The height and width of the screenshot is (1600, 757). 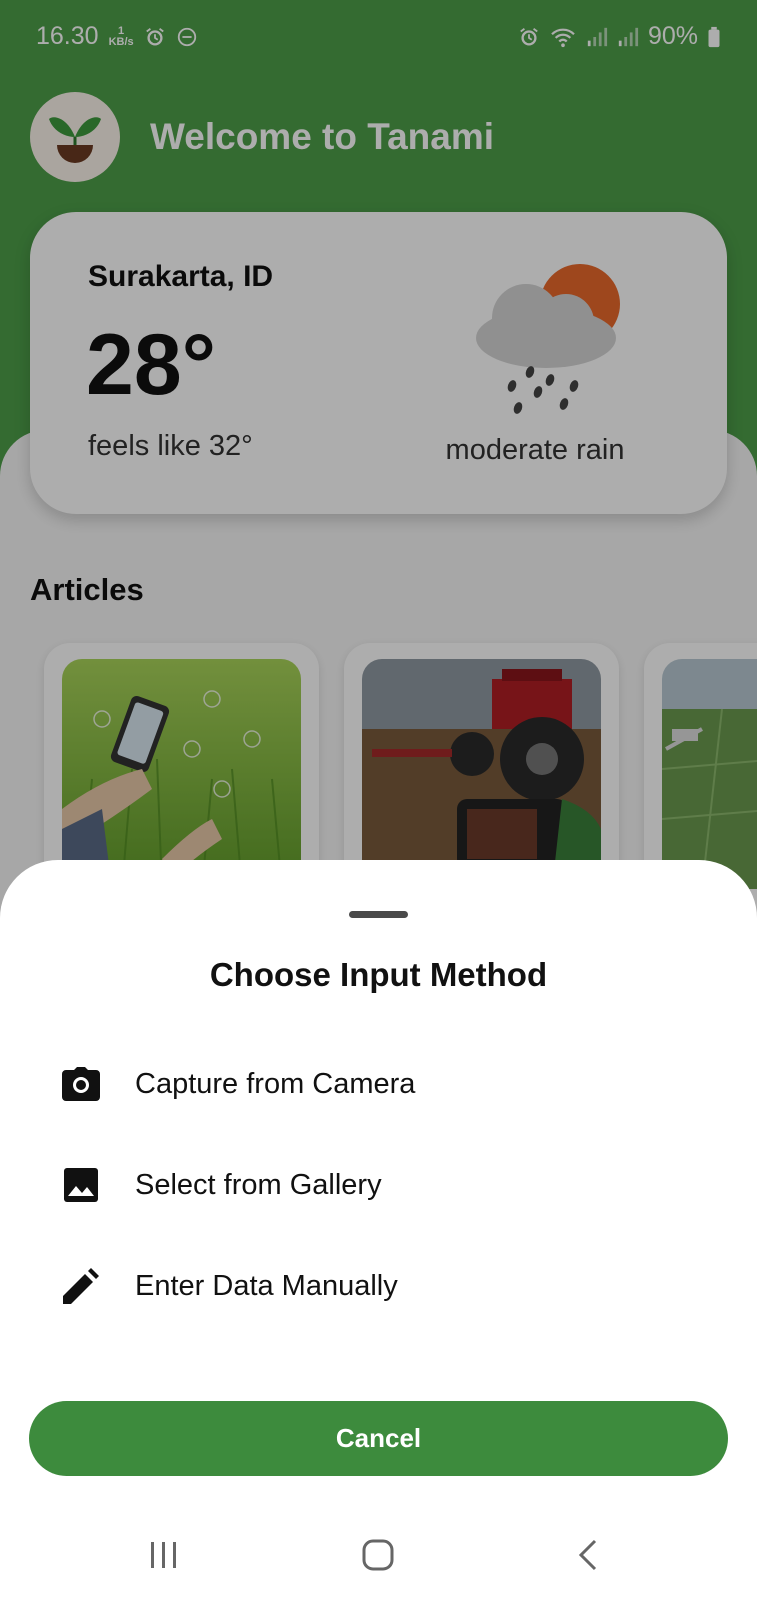 What do you see at coordinates (378, 914) in the screenshot?
I see `sheet-drag-handle` at bounding box center [378, 914].